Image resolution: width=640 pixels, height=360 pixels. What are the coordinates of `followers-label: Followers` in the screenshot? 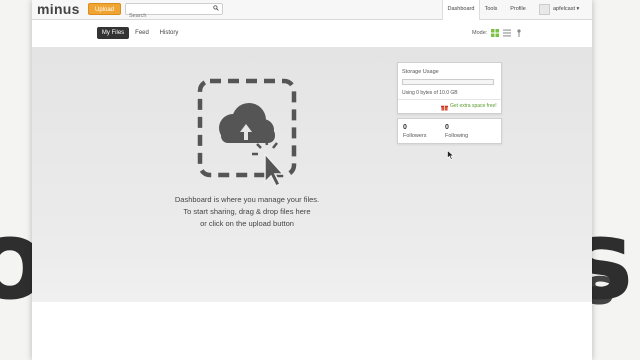 It's located at (415, 136).